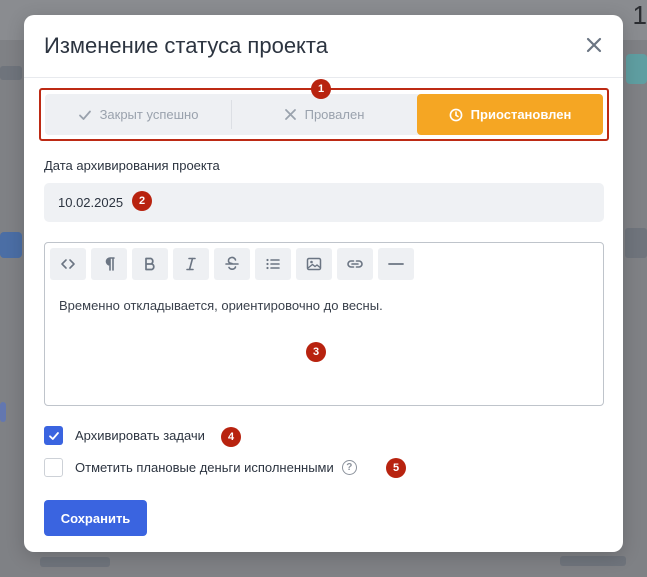 This screenshot has width=647, height=577. What do you see at coordinates (95, 518) in the screenshot?
I see `save-button: Сохранить` at bounding box center [95, 518].